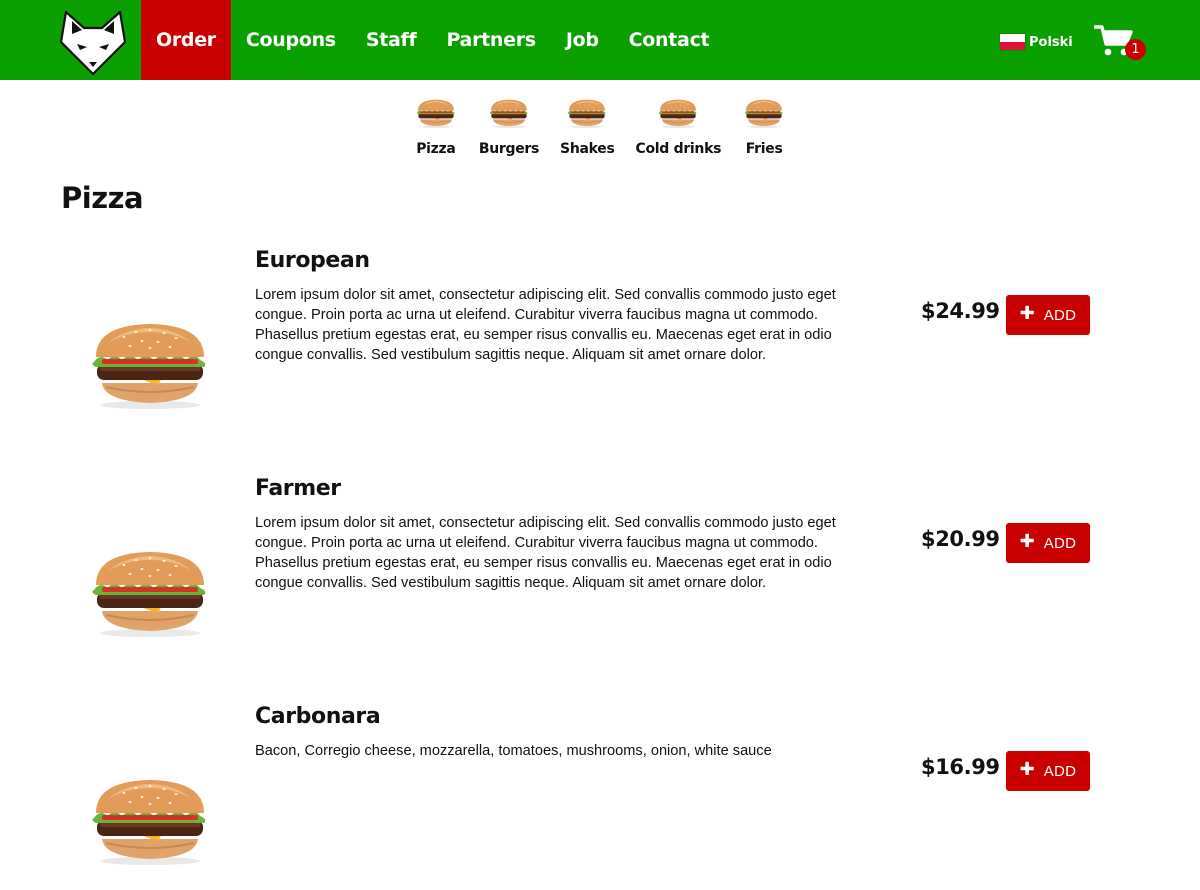  What do you see at coordinates (1051, 42) in the screenshot?
I see `language-label: Polski` at bounding box center [1051, 42].